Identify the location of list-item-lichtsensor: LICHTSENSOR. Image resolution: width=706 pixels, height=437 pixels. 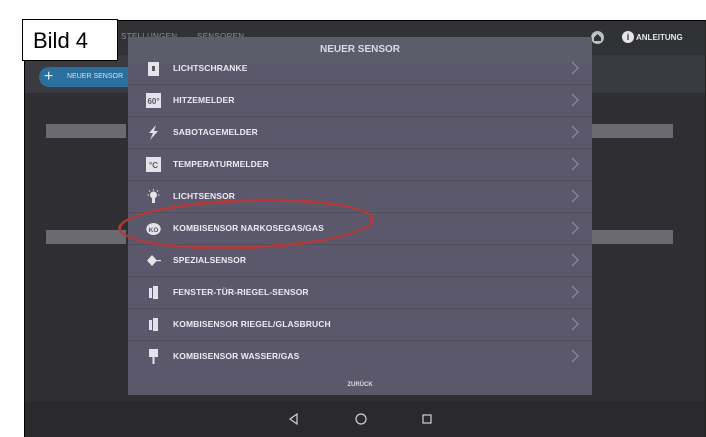
(360, 197).